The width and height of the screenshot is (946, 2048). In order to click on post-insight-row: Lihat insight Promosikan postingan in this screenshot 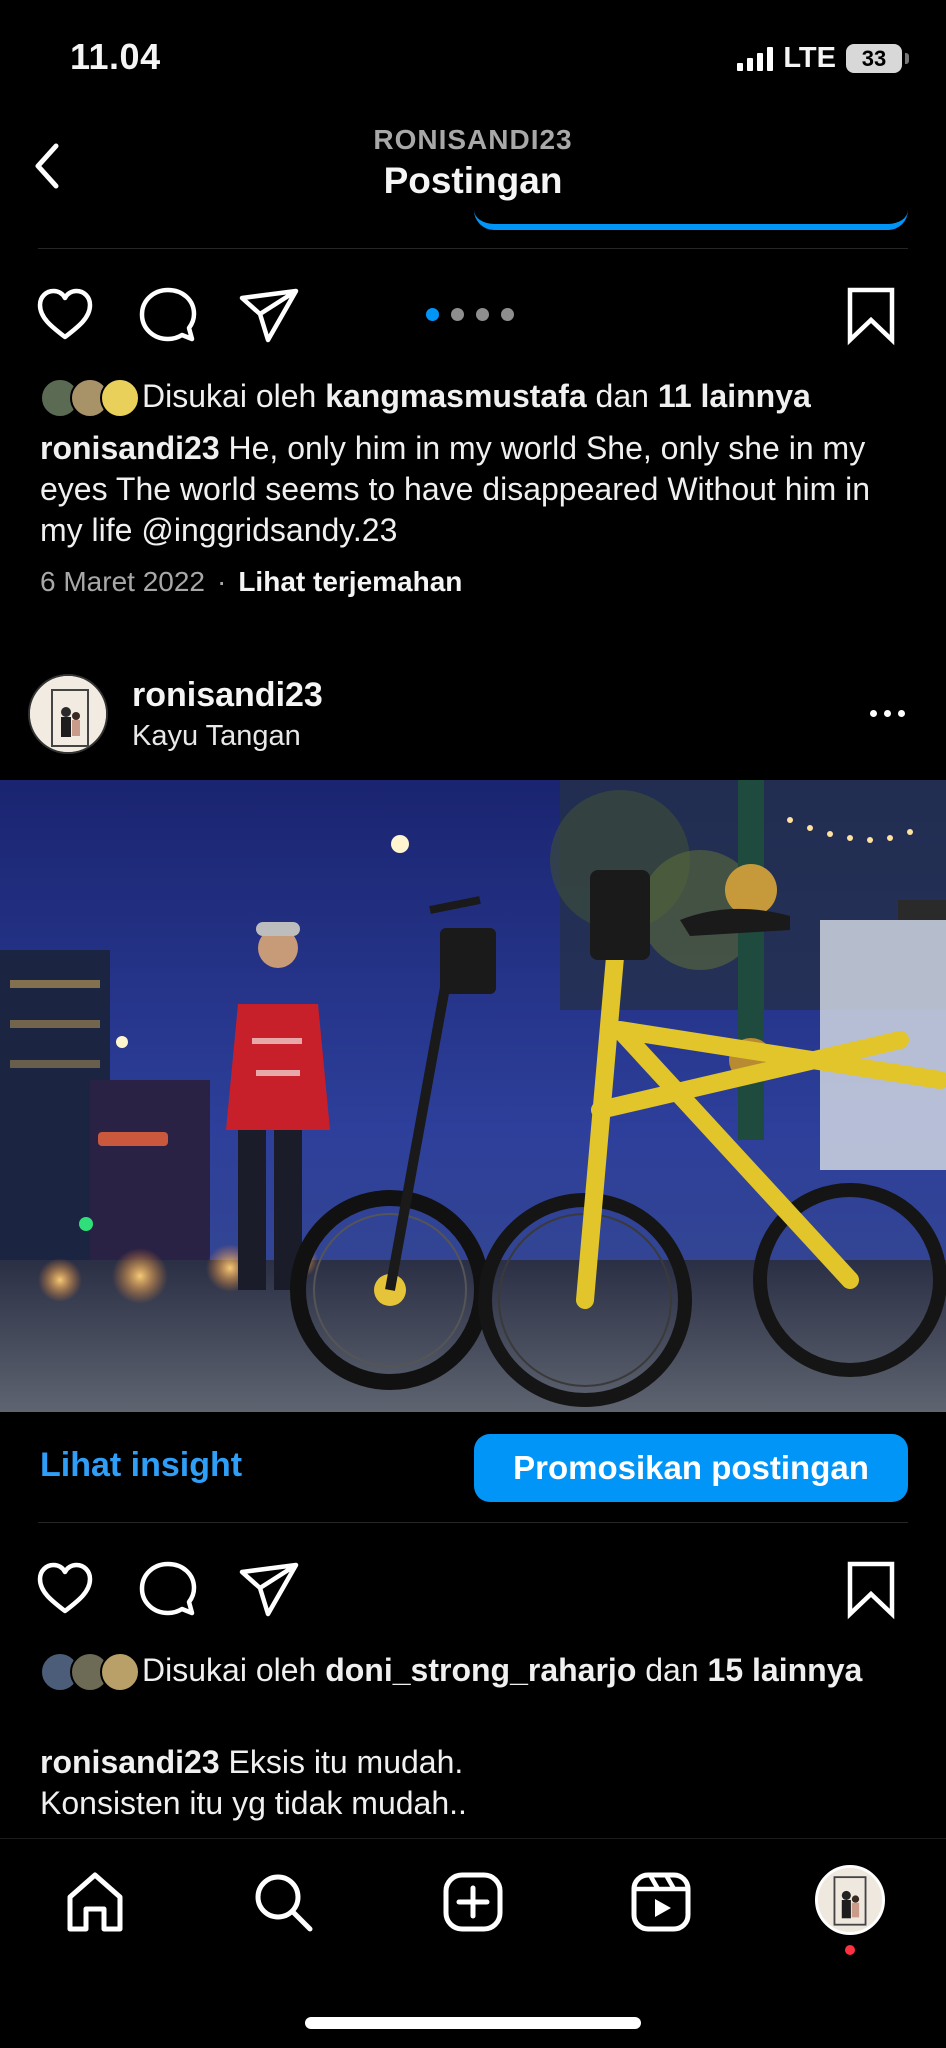, I will do `click(473, 1468)`.